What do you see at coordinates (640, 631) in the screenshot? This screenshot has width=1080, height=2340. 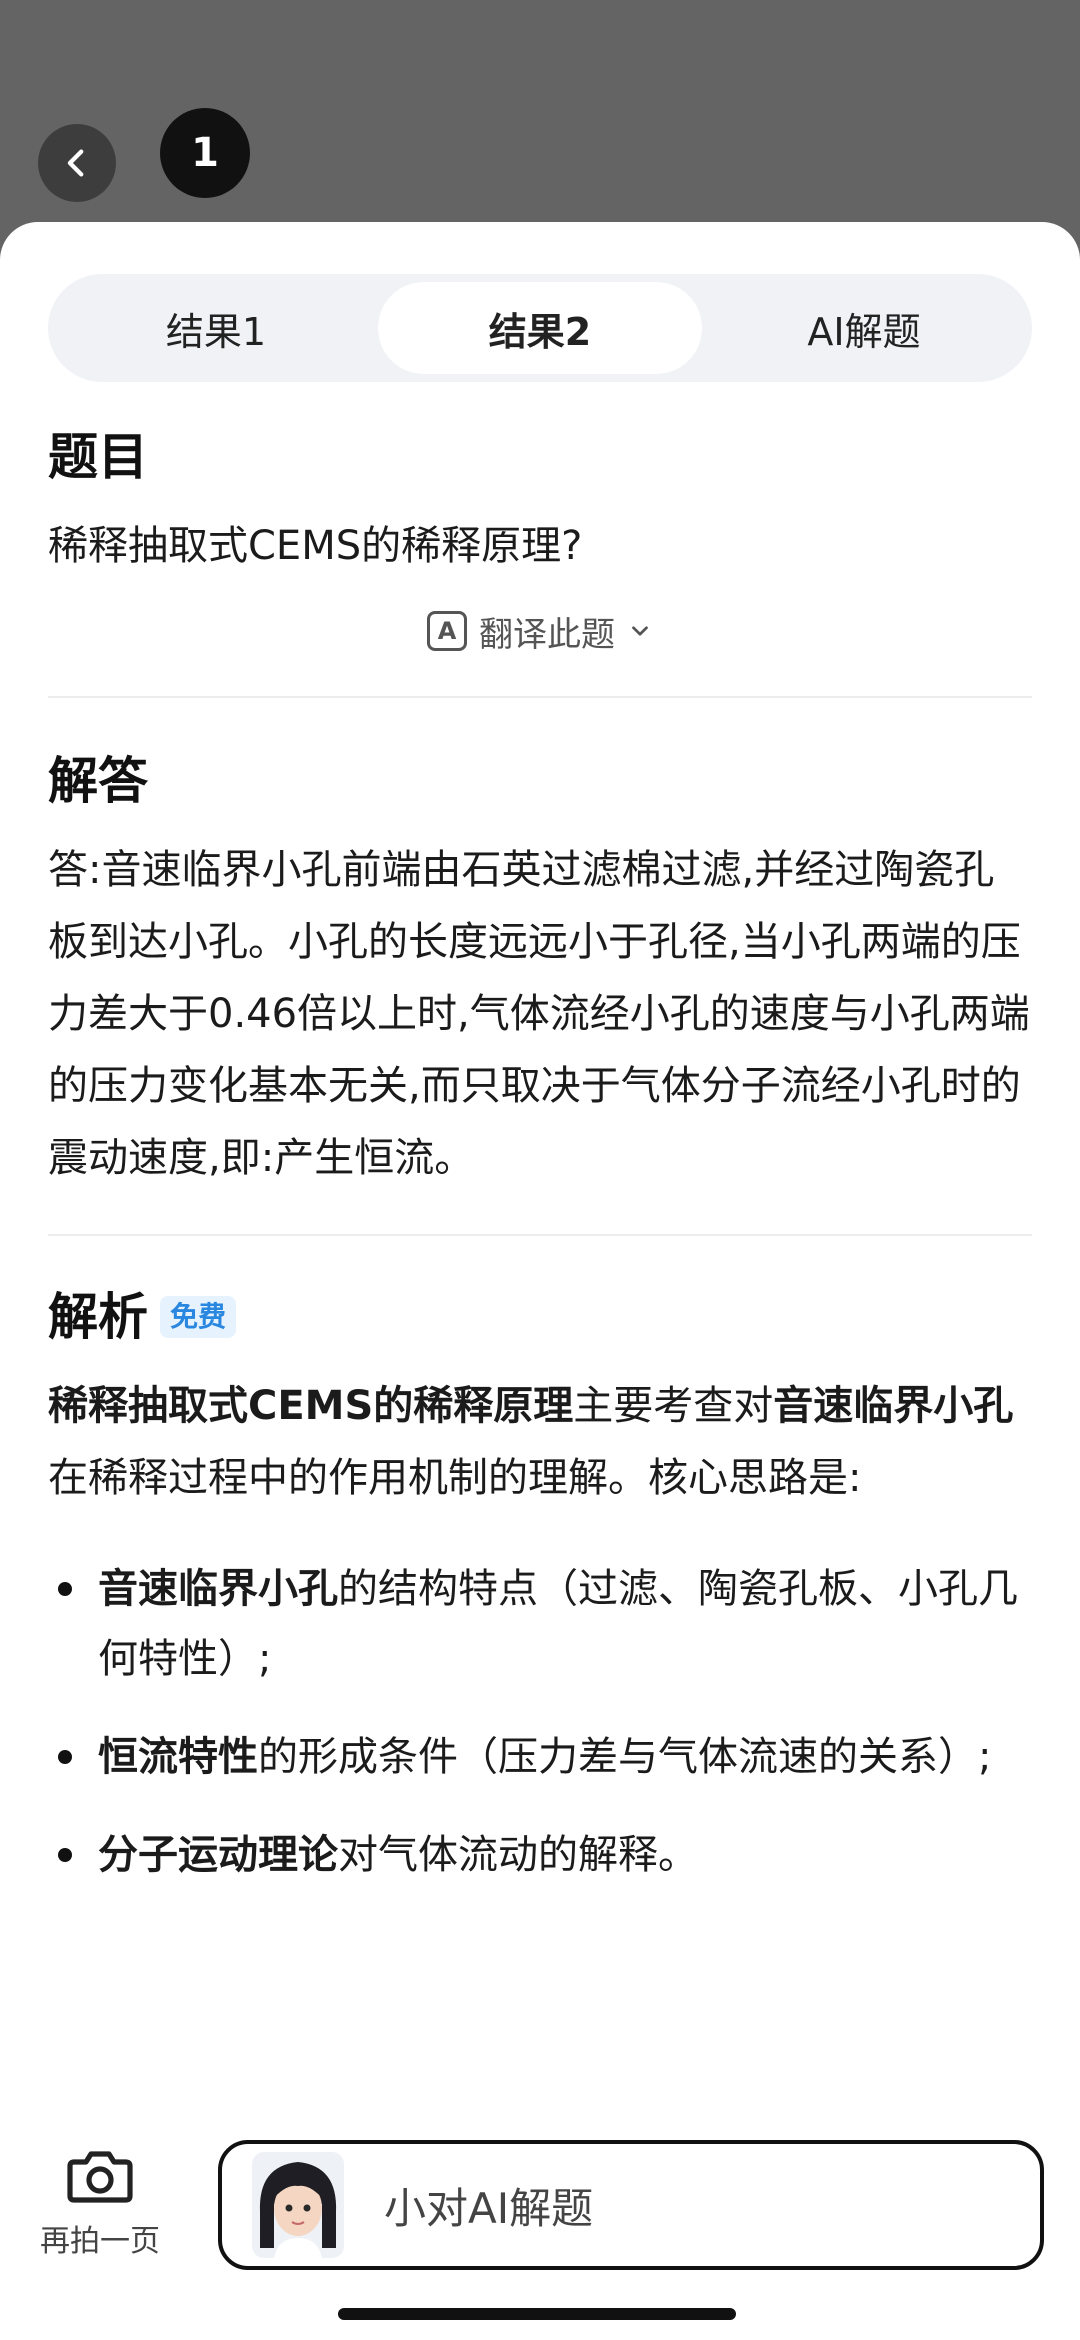 I see `chevron-down-icon` at bounding box center [640, 631].